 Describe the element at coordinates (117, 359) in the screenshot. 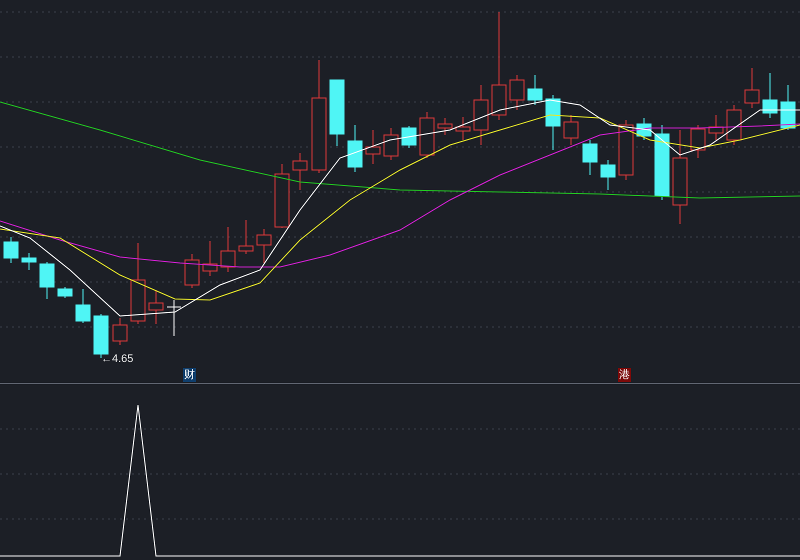

I see `low-price-label: ←4.65` at that location.